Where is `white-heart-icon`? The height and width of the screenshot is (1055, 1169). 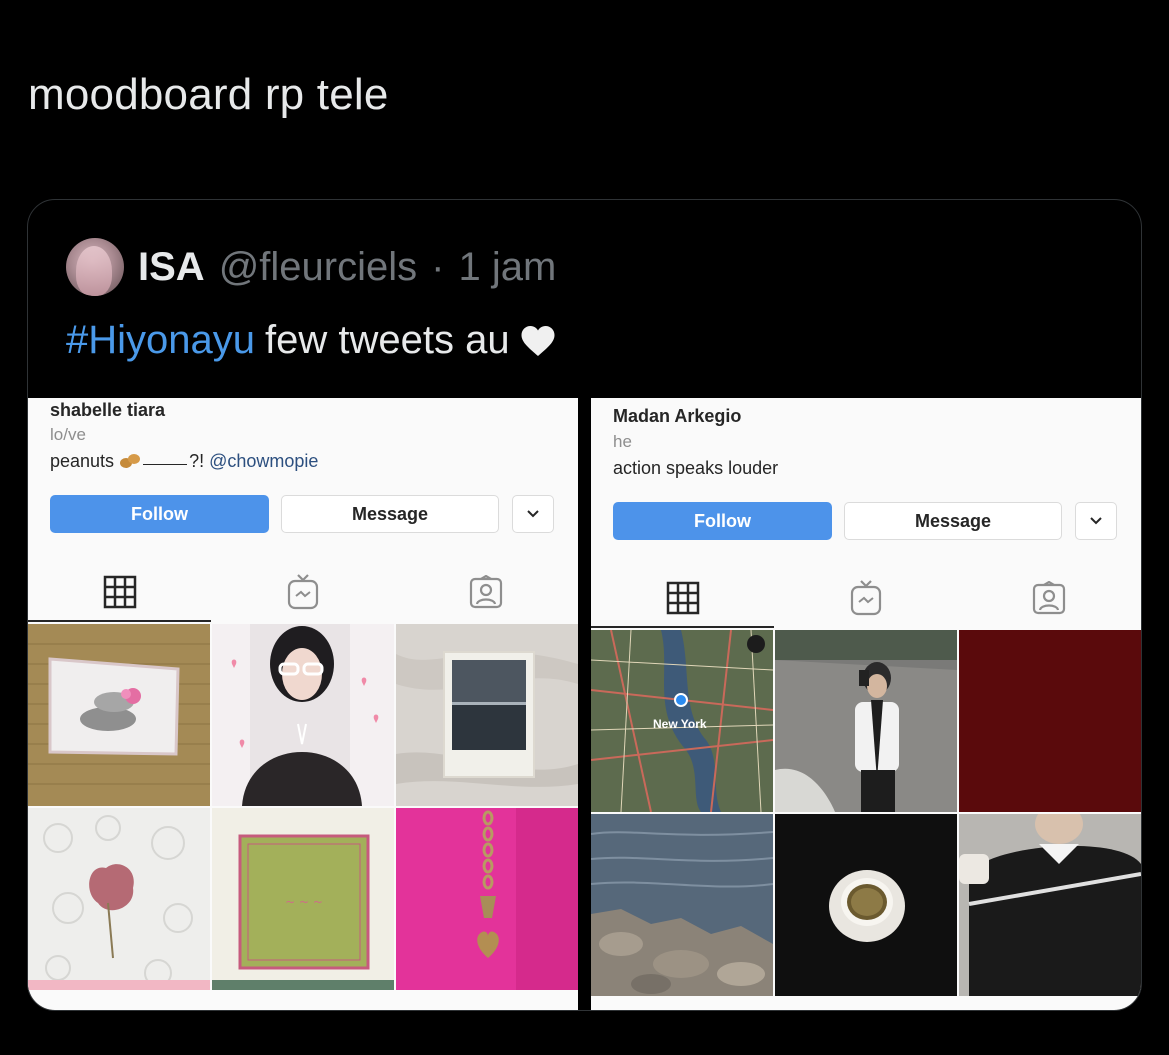
white-heart-icon is located at coordinates (538, 340).